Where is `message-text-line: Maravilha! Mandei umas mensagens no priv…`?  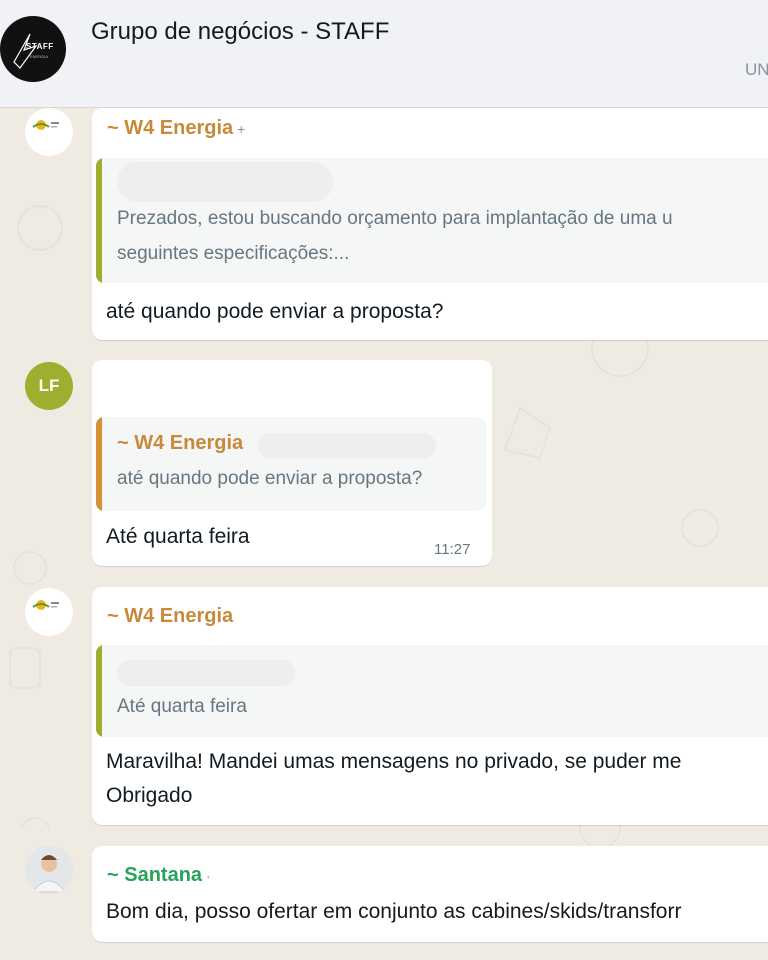
message-text-line: Maravilha! Mandei umas mensagens no priv… is located at coordinates (394, 761).